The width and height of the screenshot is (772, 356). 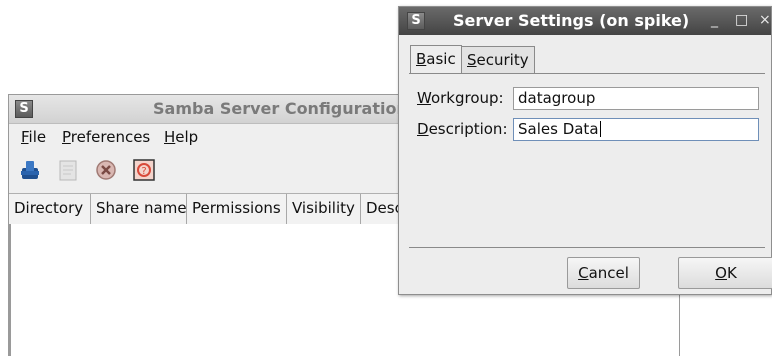 I want to click on menu-file: File, so click(x=33, y=137).